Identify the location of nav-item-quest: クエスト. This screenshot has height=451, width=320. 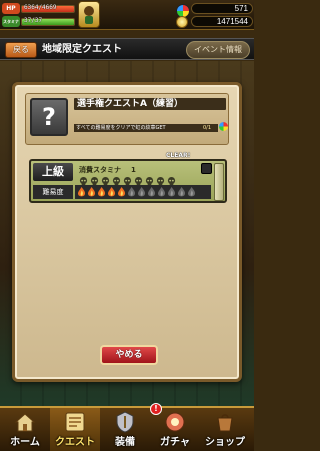
(75, 429).